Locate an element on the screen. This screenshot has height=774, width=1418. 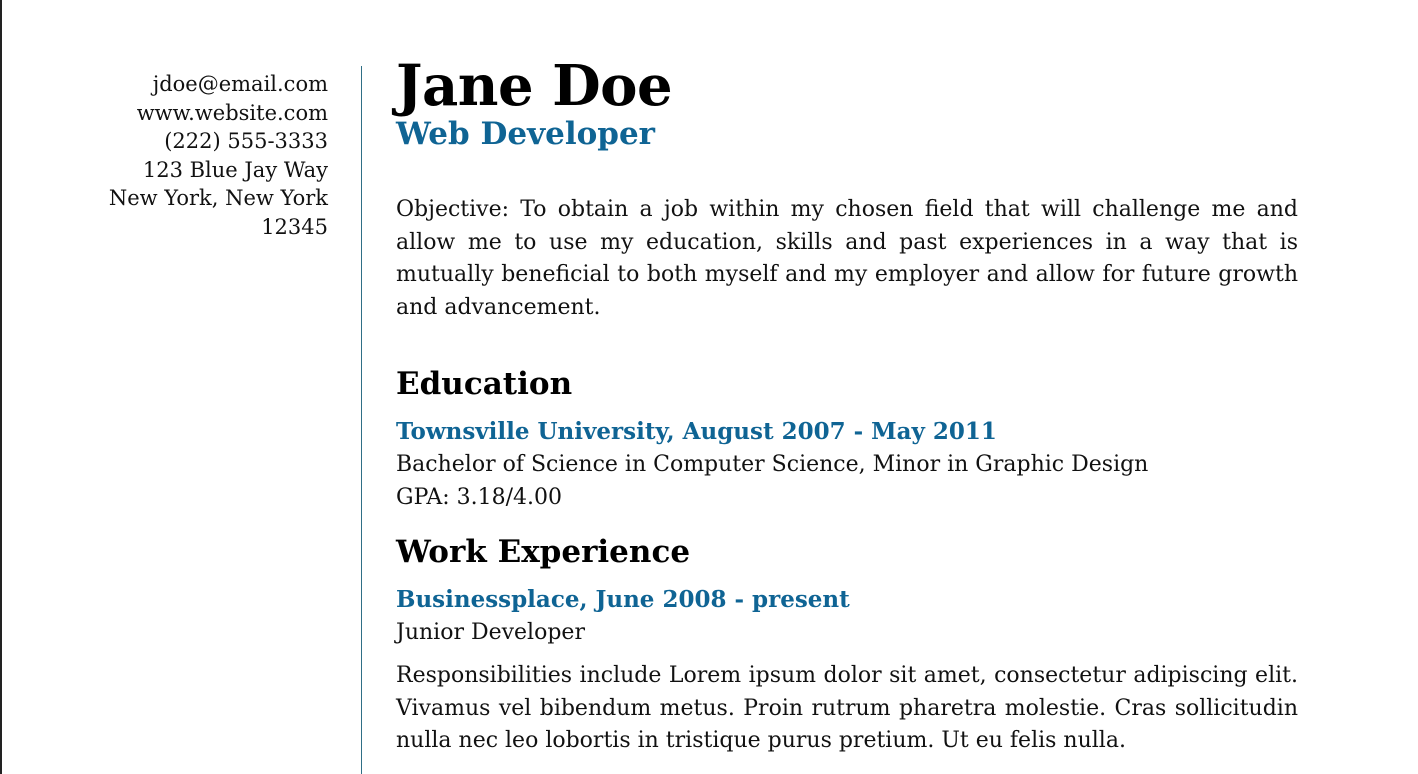
education-gpa: GPA: 3.18/4.00 is located at coordinates (479, 497).